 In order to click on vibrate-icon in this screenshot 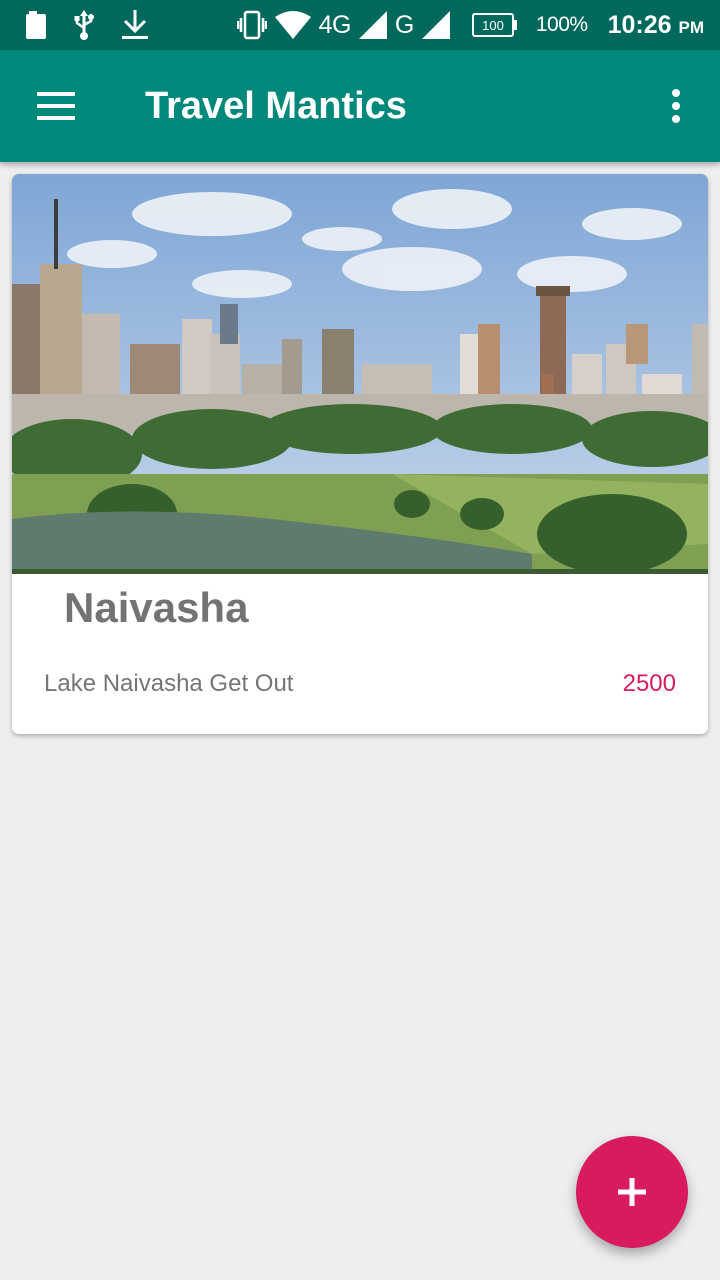, I will do `click(251, 25)`.